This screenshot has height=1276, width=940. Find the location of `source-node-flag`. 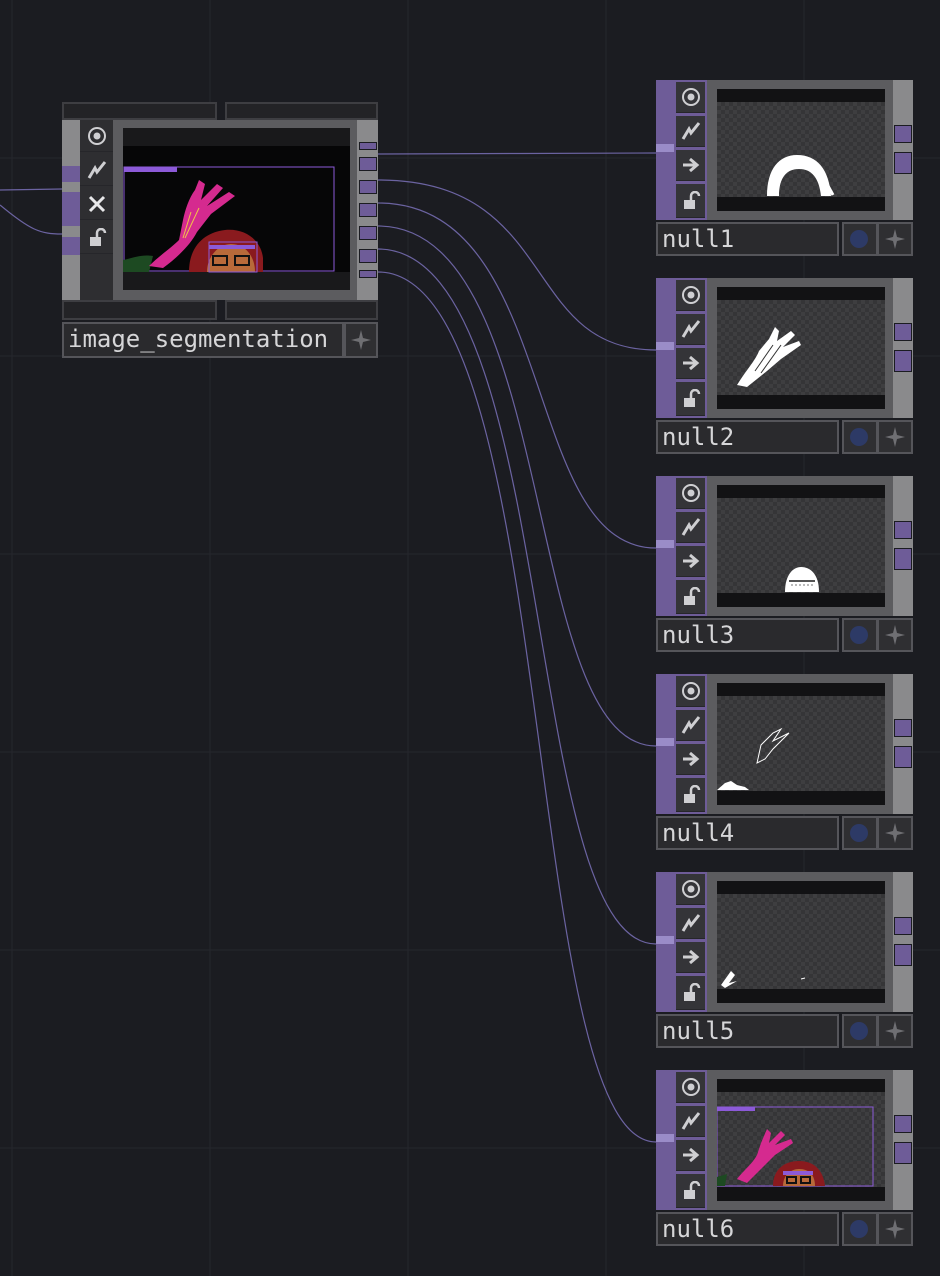

source-node-flag is located at coordinates (361, 340).